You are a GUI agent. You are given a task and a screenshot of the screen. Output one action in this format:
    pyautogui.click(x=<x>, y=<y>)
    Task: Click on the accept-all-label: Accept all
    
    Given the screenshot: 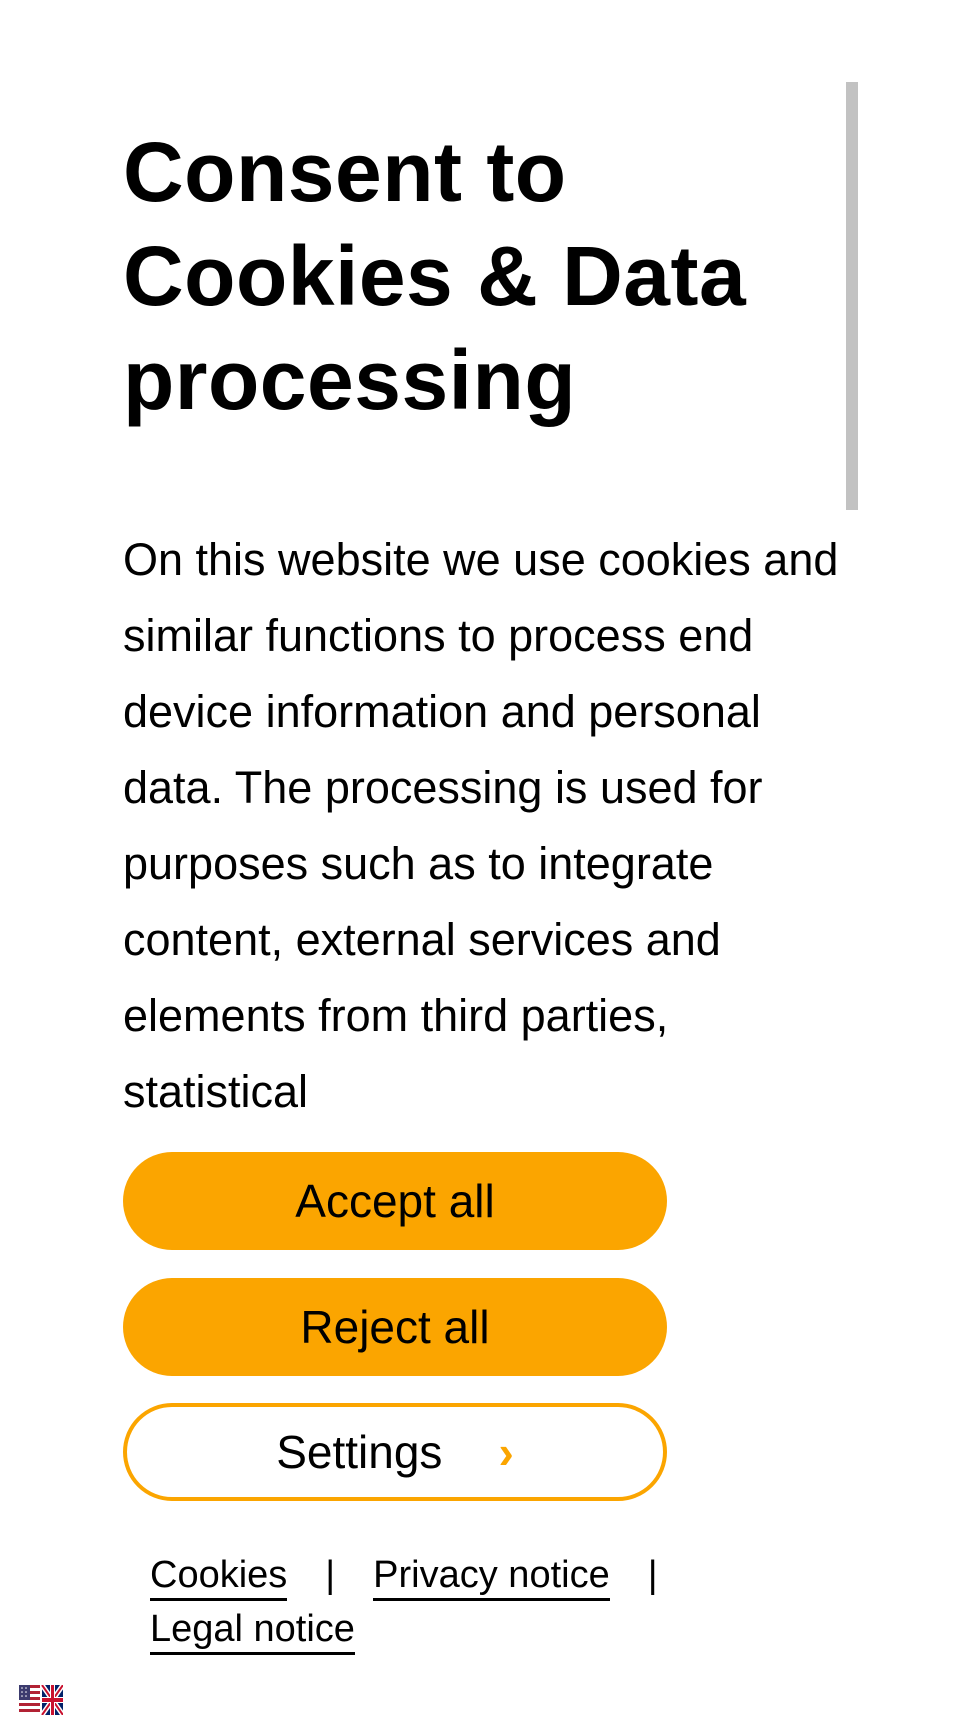 What is the action you would take?
    pyautogui.click(x=395, y=1201)
    